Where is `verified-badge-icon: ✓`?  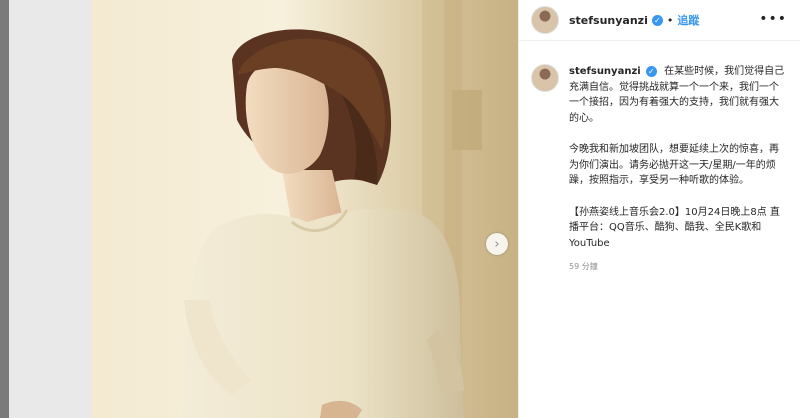
verified-badge-icon: ✓ is located at coordinates (657, 20).